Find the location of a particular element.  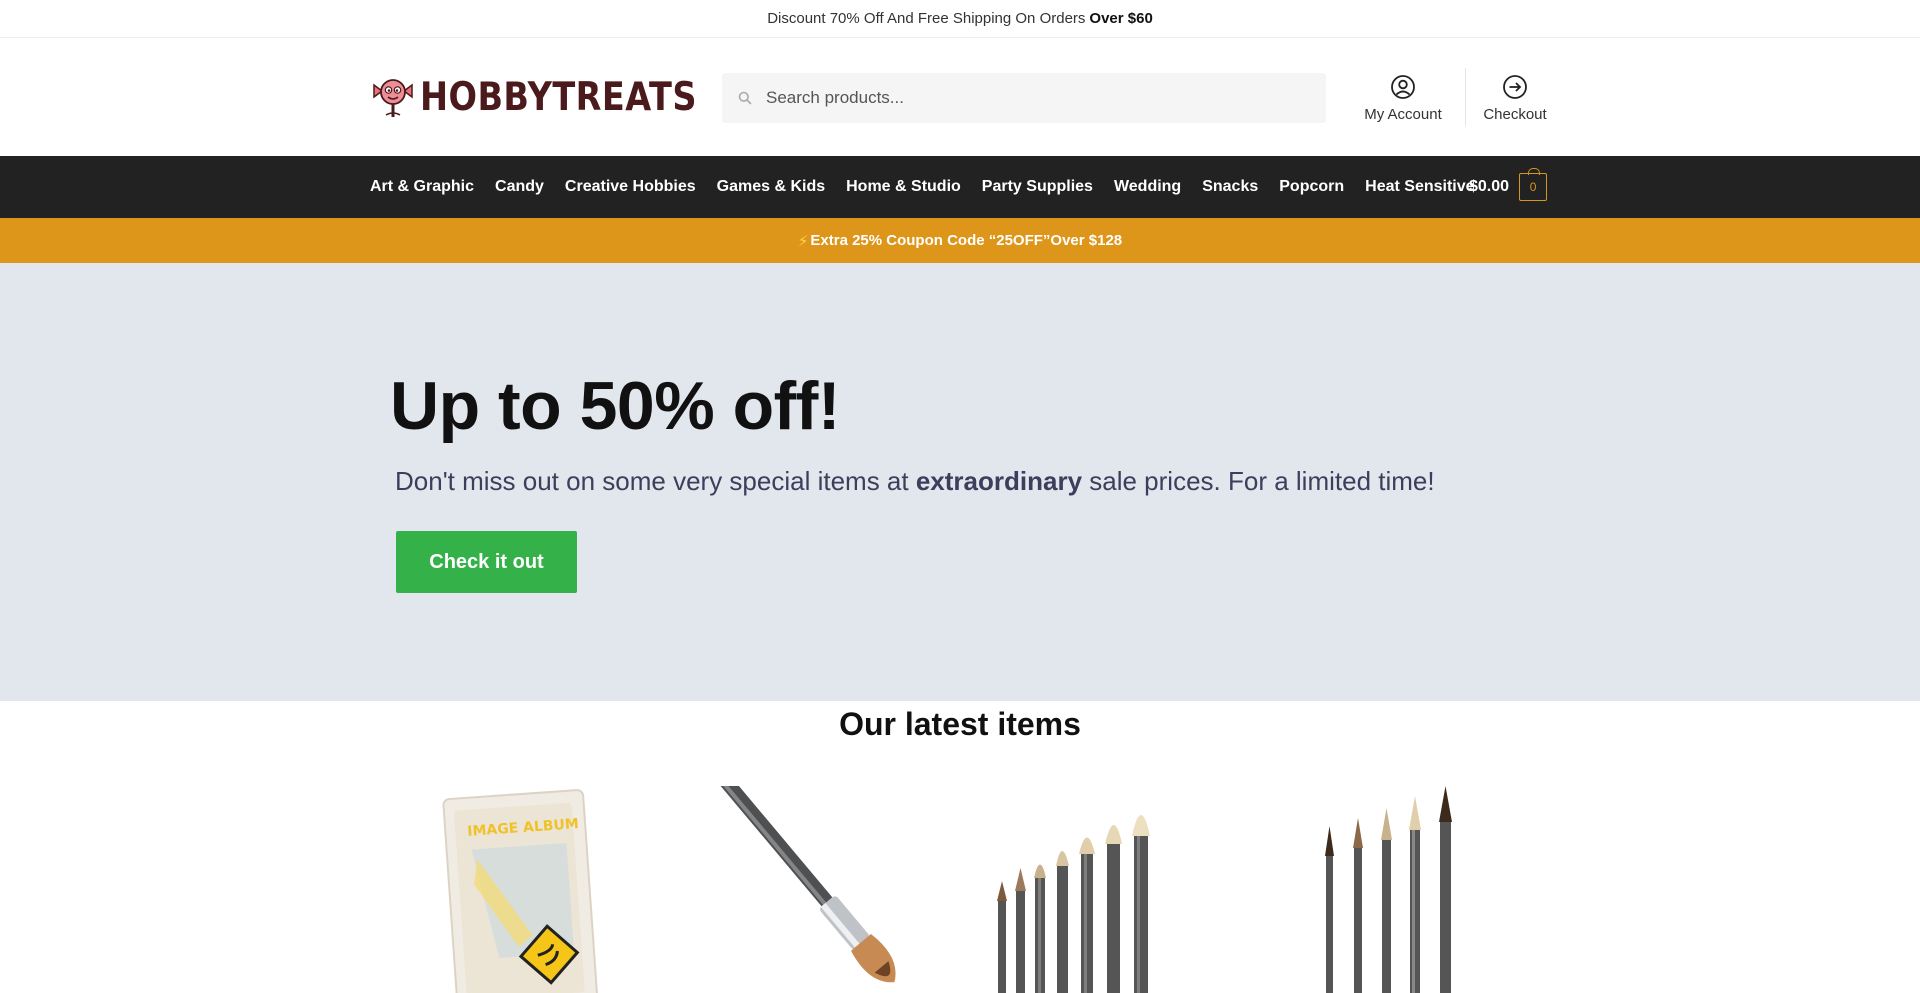

nav-item-home-studio: Home & Studio is located at coordinates (903, 187).